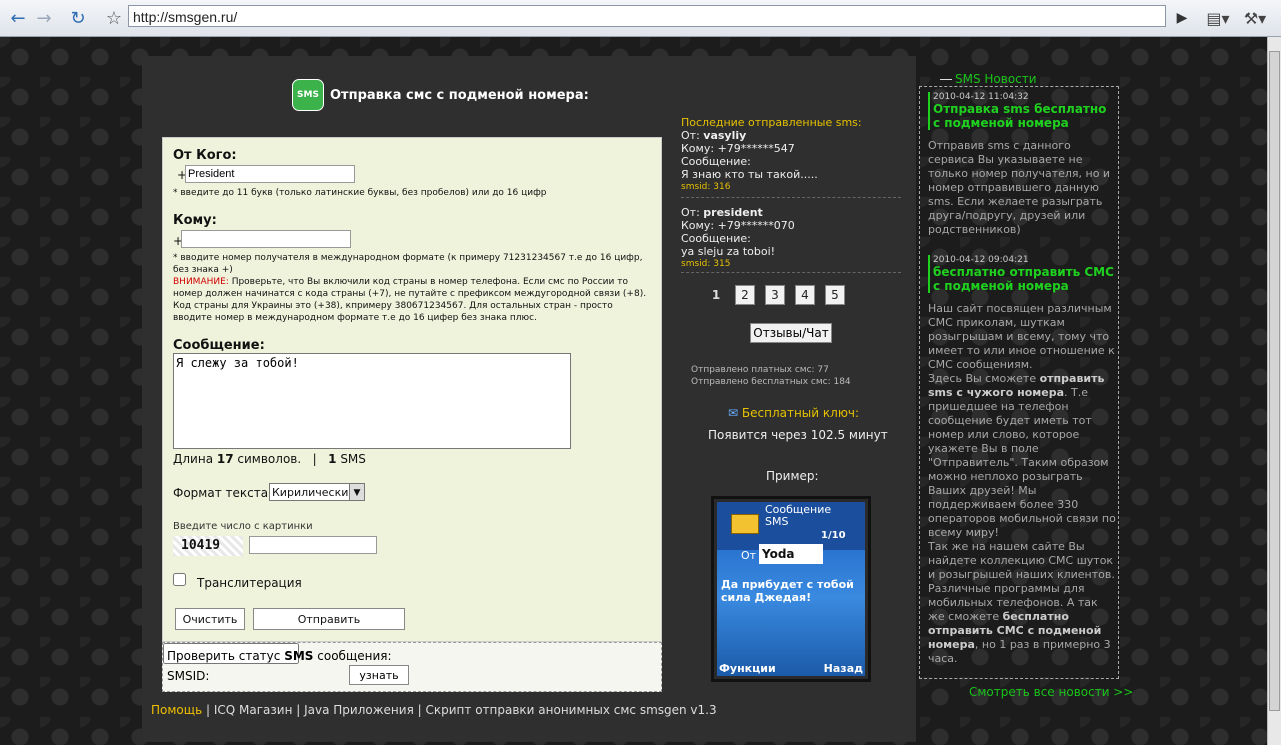 The image size is (1281, 745). I want to click on reload-icon: ↻, so click(78, 18).